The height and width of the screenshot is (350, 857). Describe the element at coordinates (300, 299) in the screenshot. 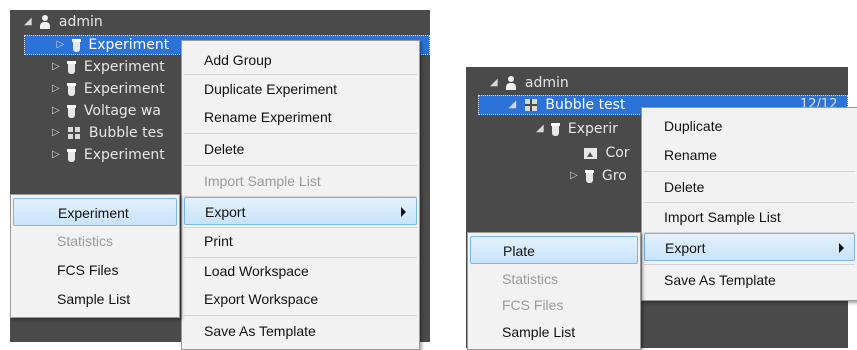

I see `menu-export-workspace: Export Workspace` at that location.